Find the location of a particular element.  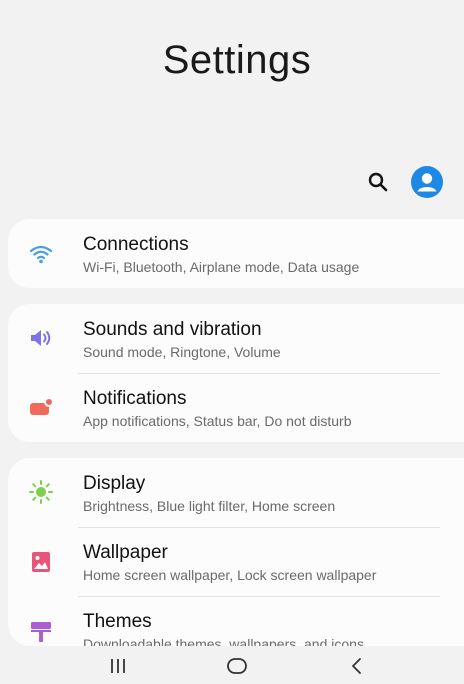

speaker-icon is located at coordinates (41, 338).